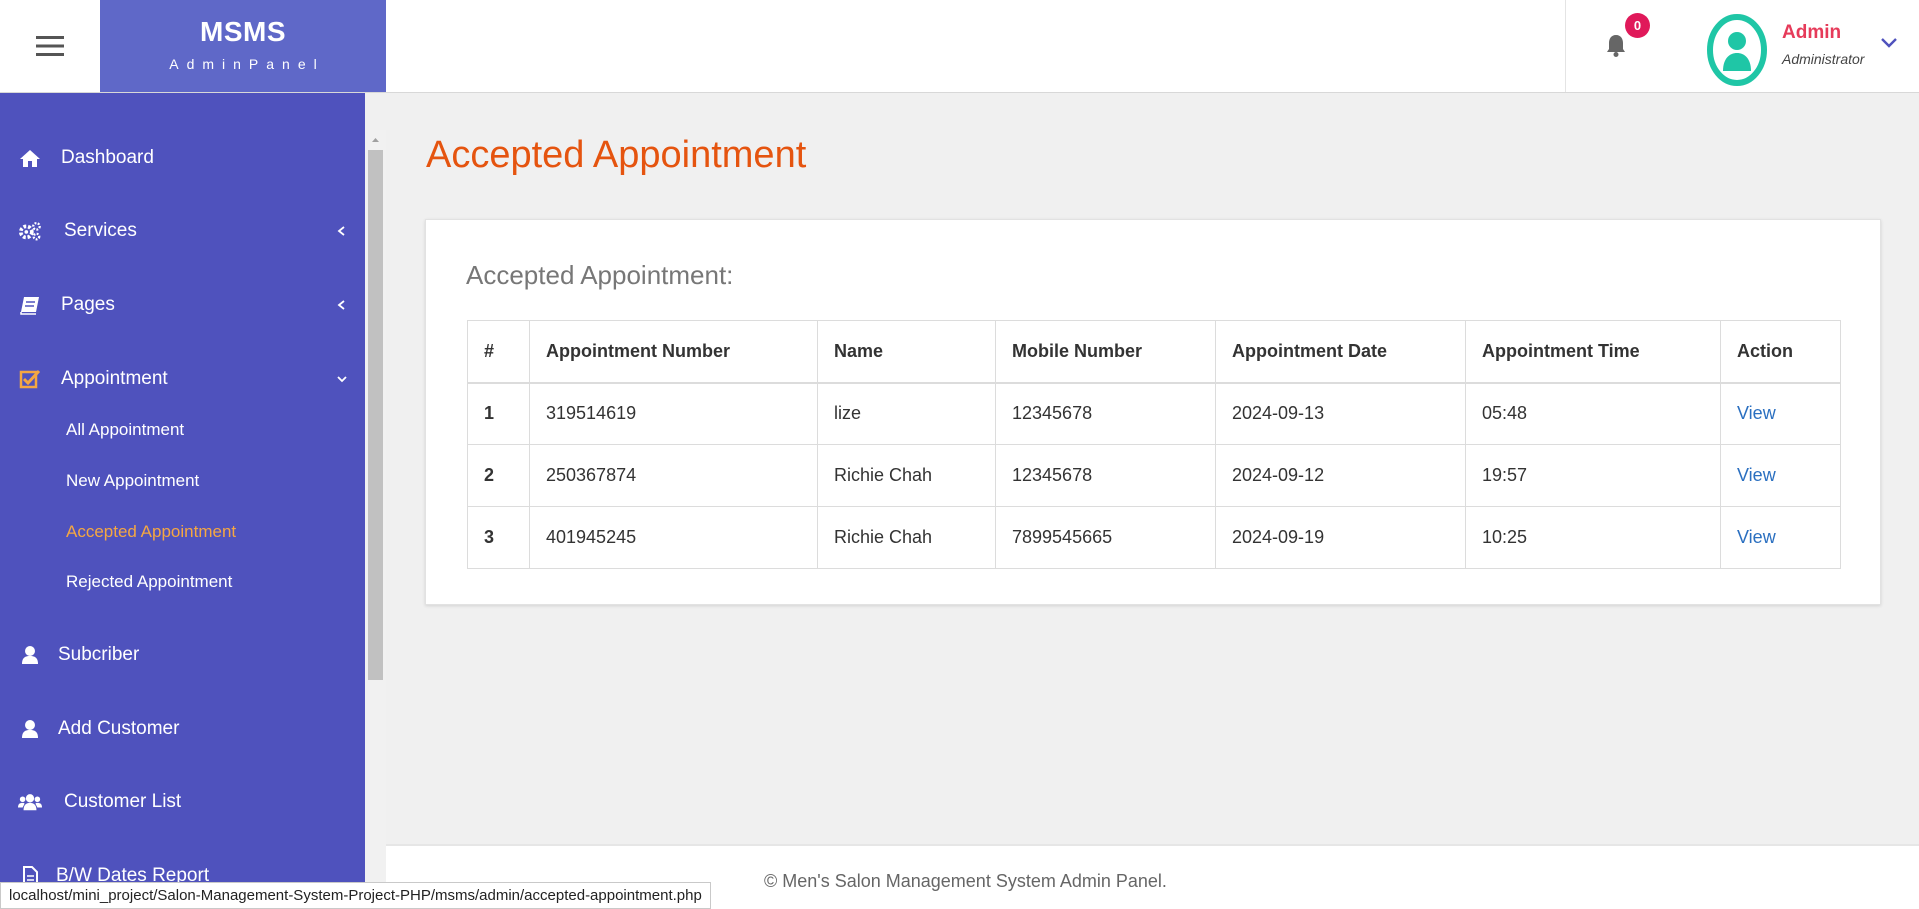 This screenshot has height=909, width=1919. I want to click on sidebar-subitem-new-appointment: New Appointment, so click(132, 481).